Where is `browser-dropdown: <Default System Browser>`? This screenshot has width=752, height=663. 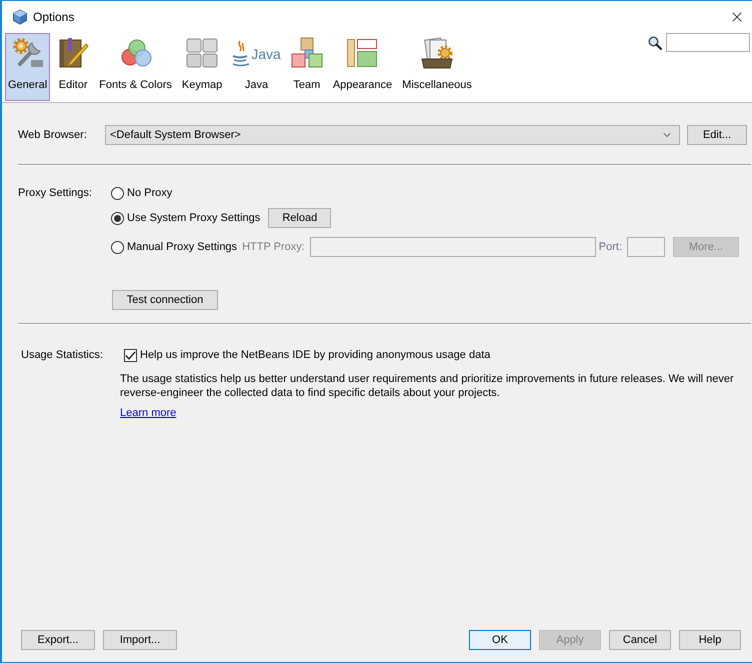
browser-dropdown: <Default System Browser> is located at coordinates (392, 135).